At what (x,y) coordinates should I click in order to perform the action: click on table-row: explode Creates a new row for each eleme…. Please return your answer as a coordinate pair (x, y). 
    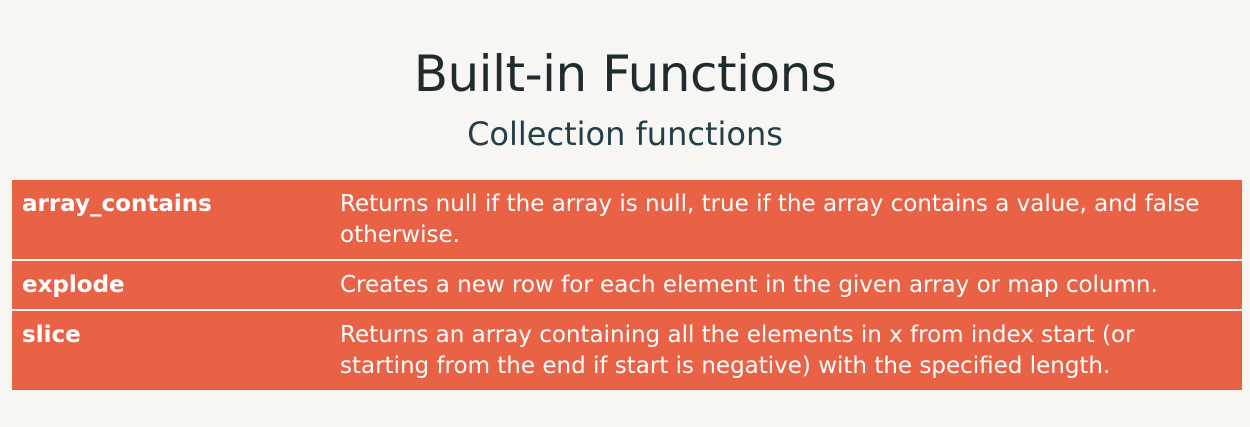
    Looking at the image, I should click on (627, 286).